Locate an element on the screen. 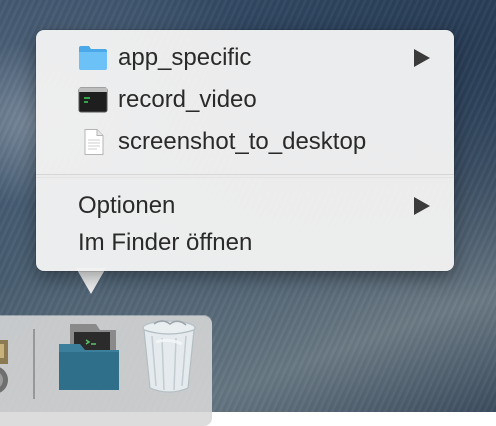 The width and height of the screenshot is (496, 426). scripts-folder-stack-icon is located at coordinates (89, 357).